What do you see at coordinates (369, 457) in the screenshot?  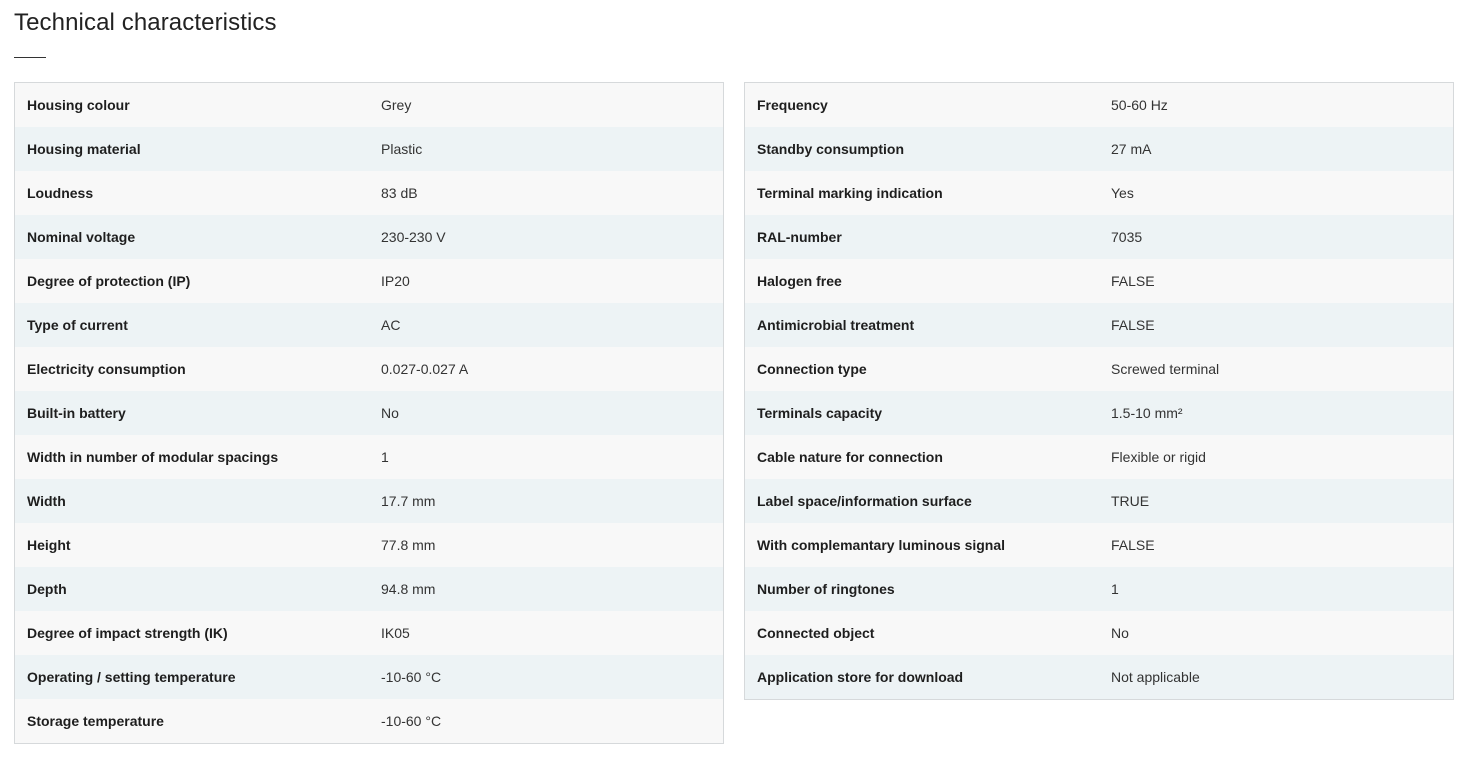 I see `table-row: Width in number of modular spacings 1` at bounding box center [369, 457].